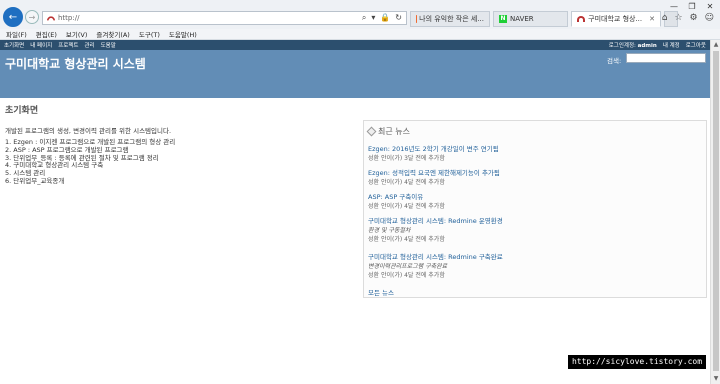 This screenshot has height=384, width=720. Describe the element at coordinates (183, 34) in the screenshot. I see `menu-help: 도움말(H)` at that location.